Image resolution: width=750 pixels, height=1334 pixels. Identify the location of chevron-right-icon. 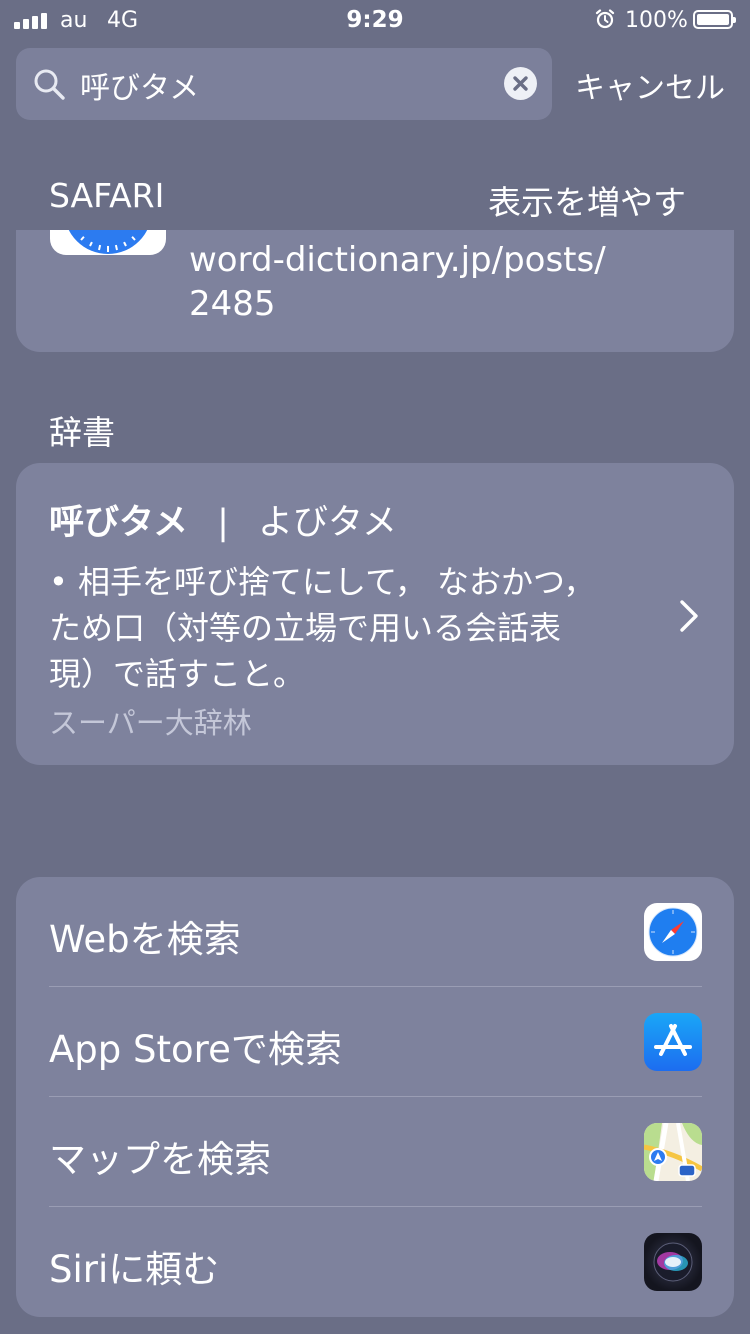
(689, 616).